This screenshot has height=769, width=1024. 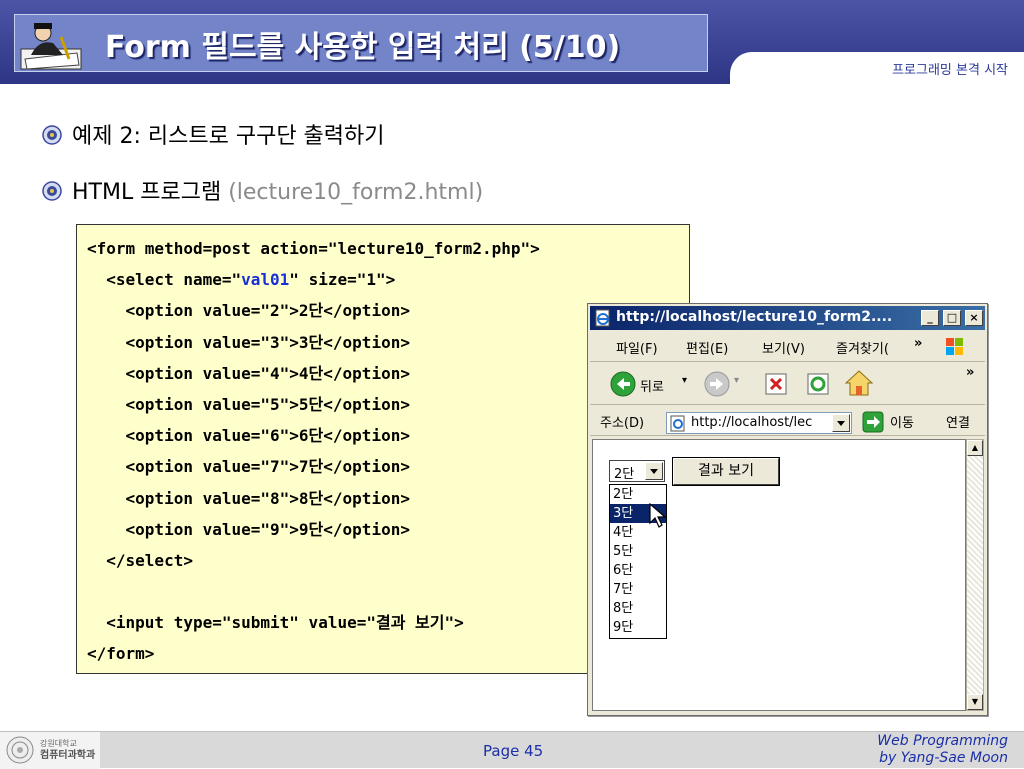 I want to click on bullet-text: 리스트로 구구단 출력하기, so click(x=266, y=136).